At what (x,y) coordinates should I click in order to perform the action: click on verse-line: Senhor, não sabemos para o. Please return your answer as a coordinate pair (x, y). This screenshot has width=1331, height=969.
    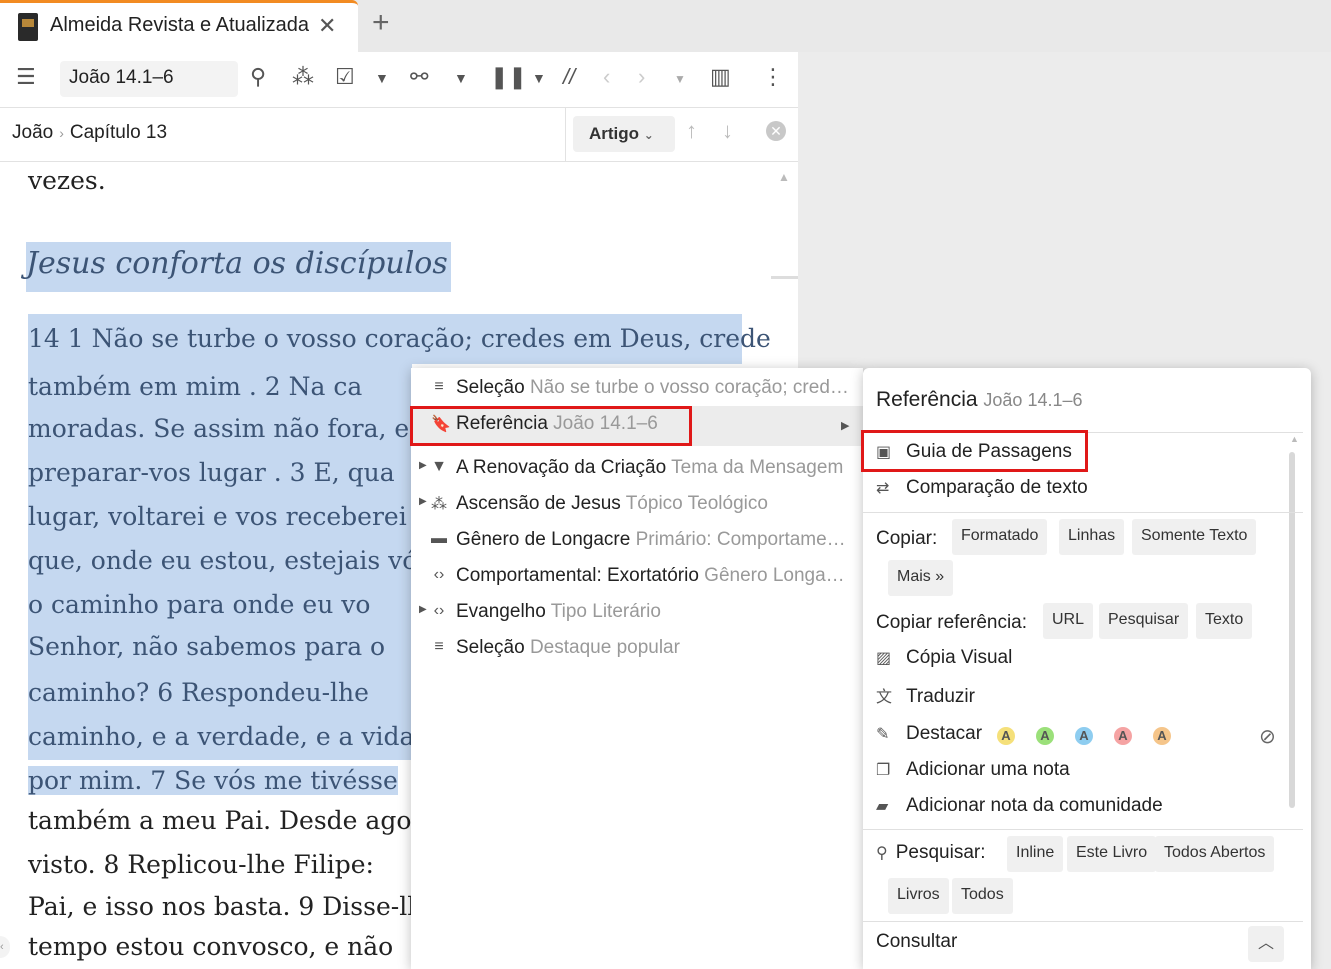
    Looking at the image, I should click on (220, 650).